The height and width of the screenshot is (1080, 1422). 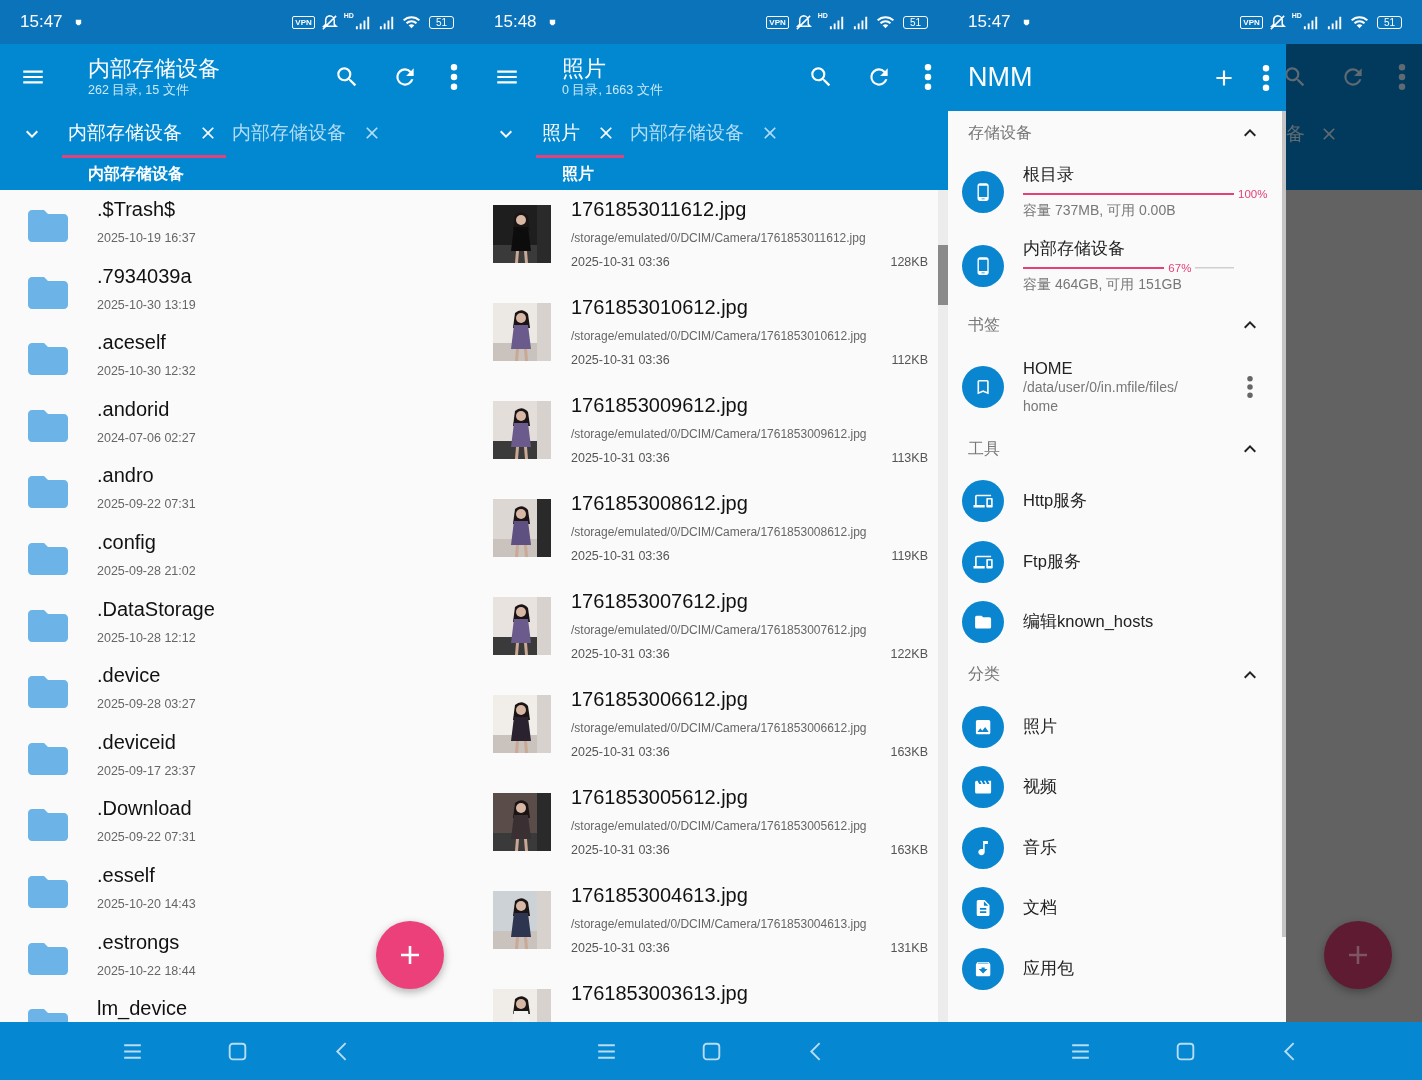 What do you see at coordinates (1117, 325) in the screenshot?
I see `section-header: 书签` at bounding box center [1117, 325].